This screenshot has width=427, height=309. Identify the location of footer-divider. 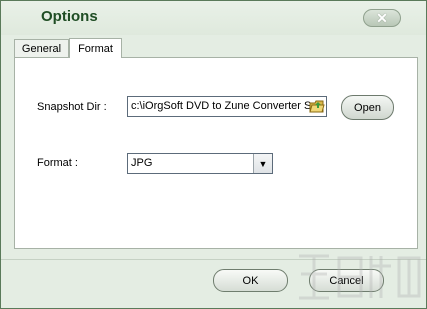
(213, 259).